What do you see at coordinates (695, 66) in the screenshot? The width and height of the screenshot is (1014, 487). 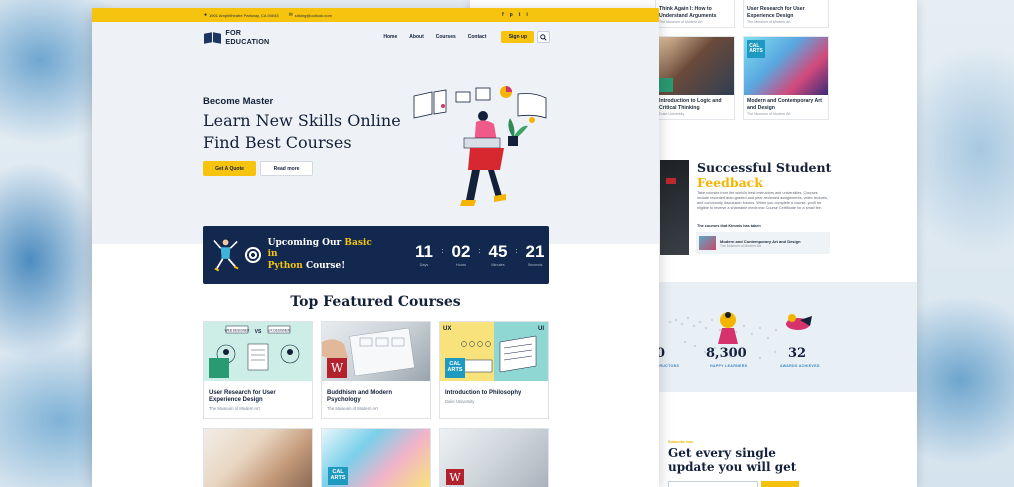 I see `course-image` at bounding box center [695, 66].